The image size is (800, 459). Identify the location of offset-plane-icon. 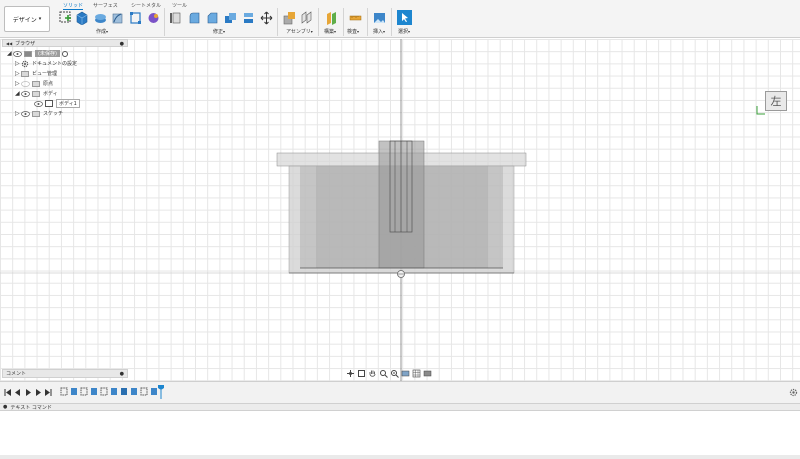
(331, 18).